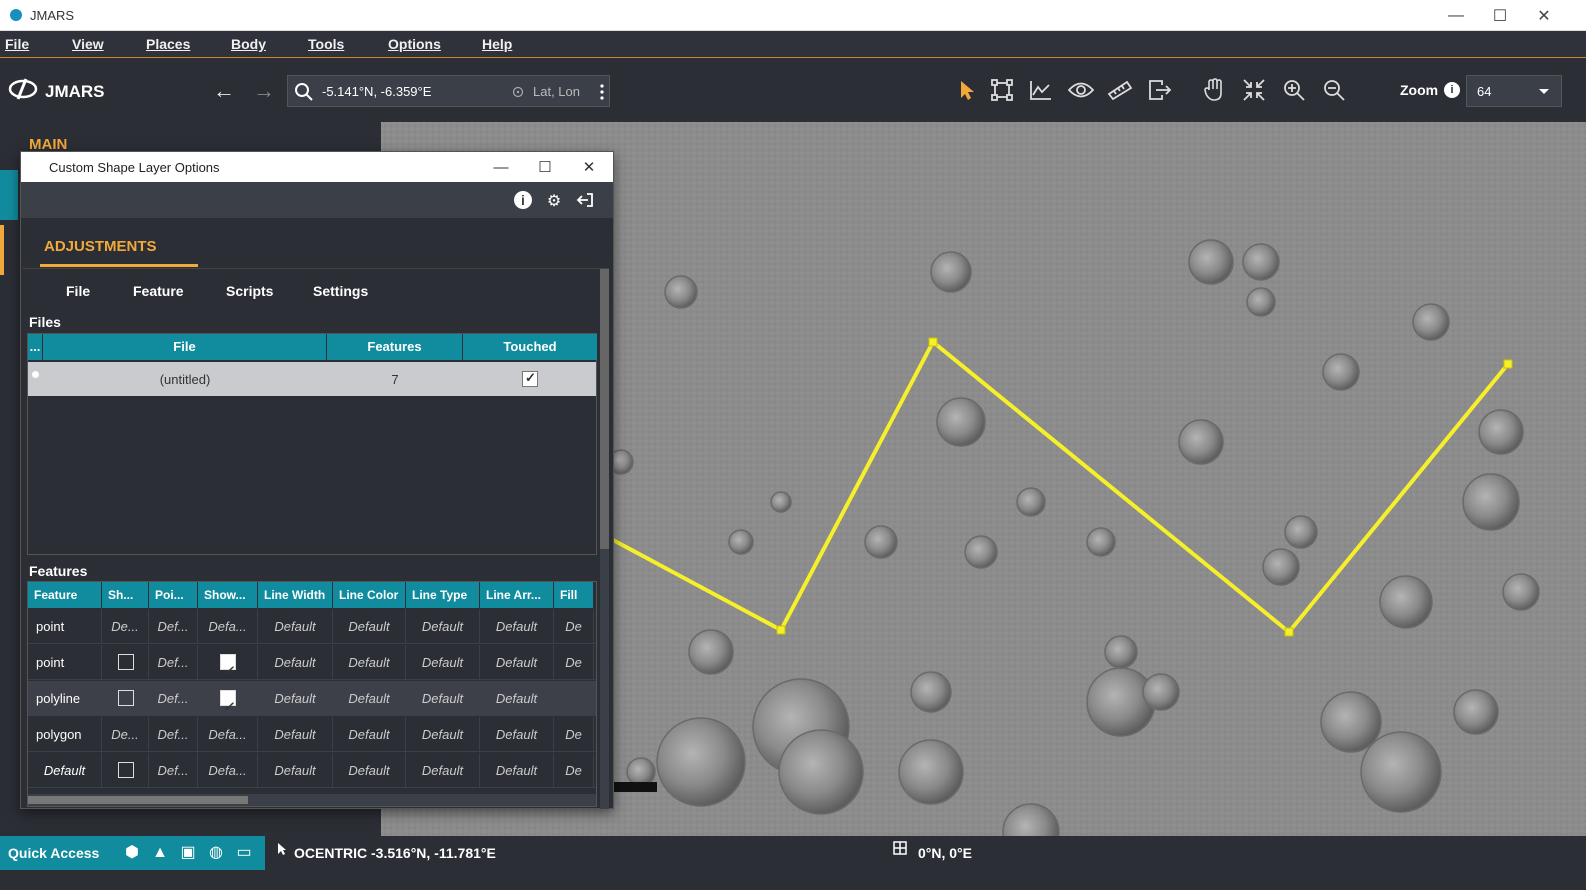  What do you see at coordinates (585, 200) in the screenshot?
I see `dock-icon` at bounding box center [585, 200].